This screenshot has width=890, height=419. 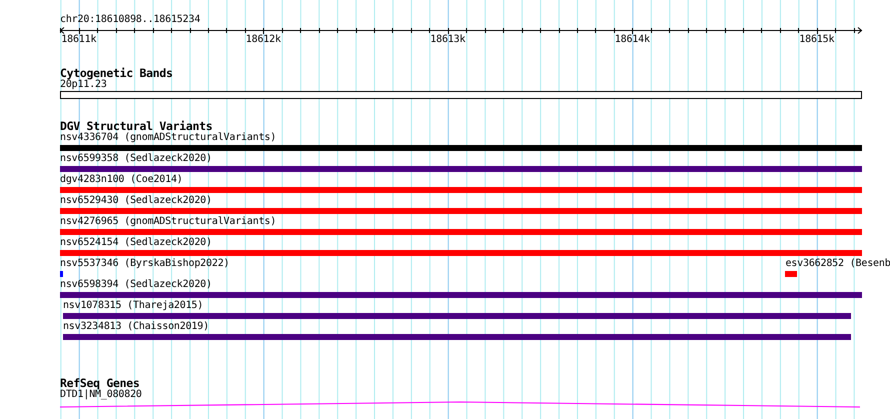 I want to click on track-title: RefSeq Genes, so click(x=100, y=383).